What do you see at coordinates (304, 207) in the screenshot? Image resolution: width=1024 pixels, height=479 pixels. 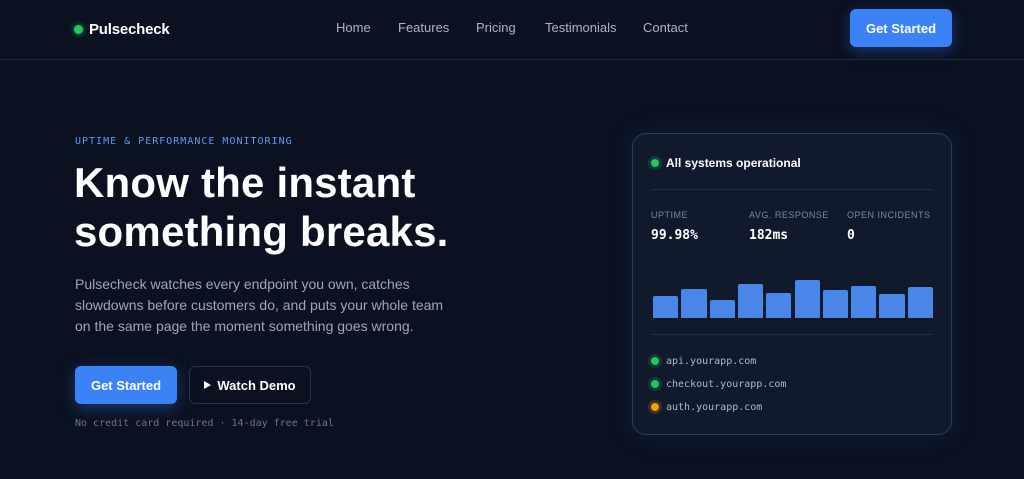 I see `hero-headline: Know the instant something breaks.` at bounding box center [304, 207].